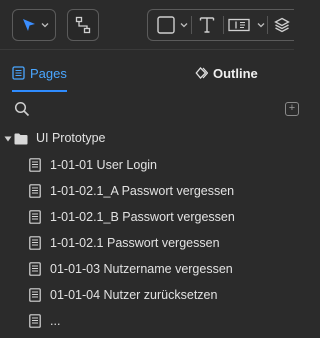  What do you see at coordinates (201, 73) in the screenshot?
I see `outline-icon` at bounding box center [201, 73].